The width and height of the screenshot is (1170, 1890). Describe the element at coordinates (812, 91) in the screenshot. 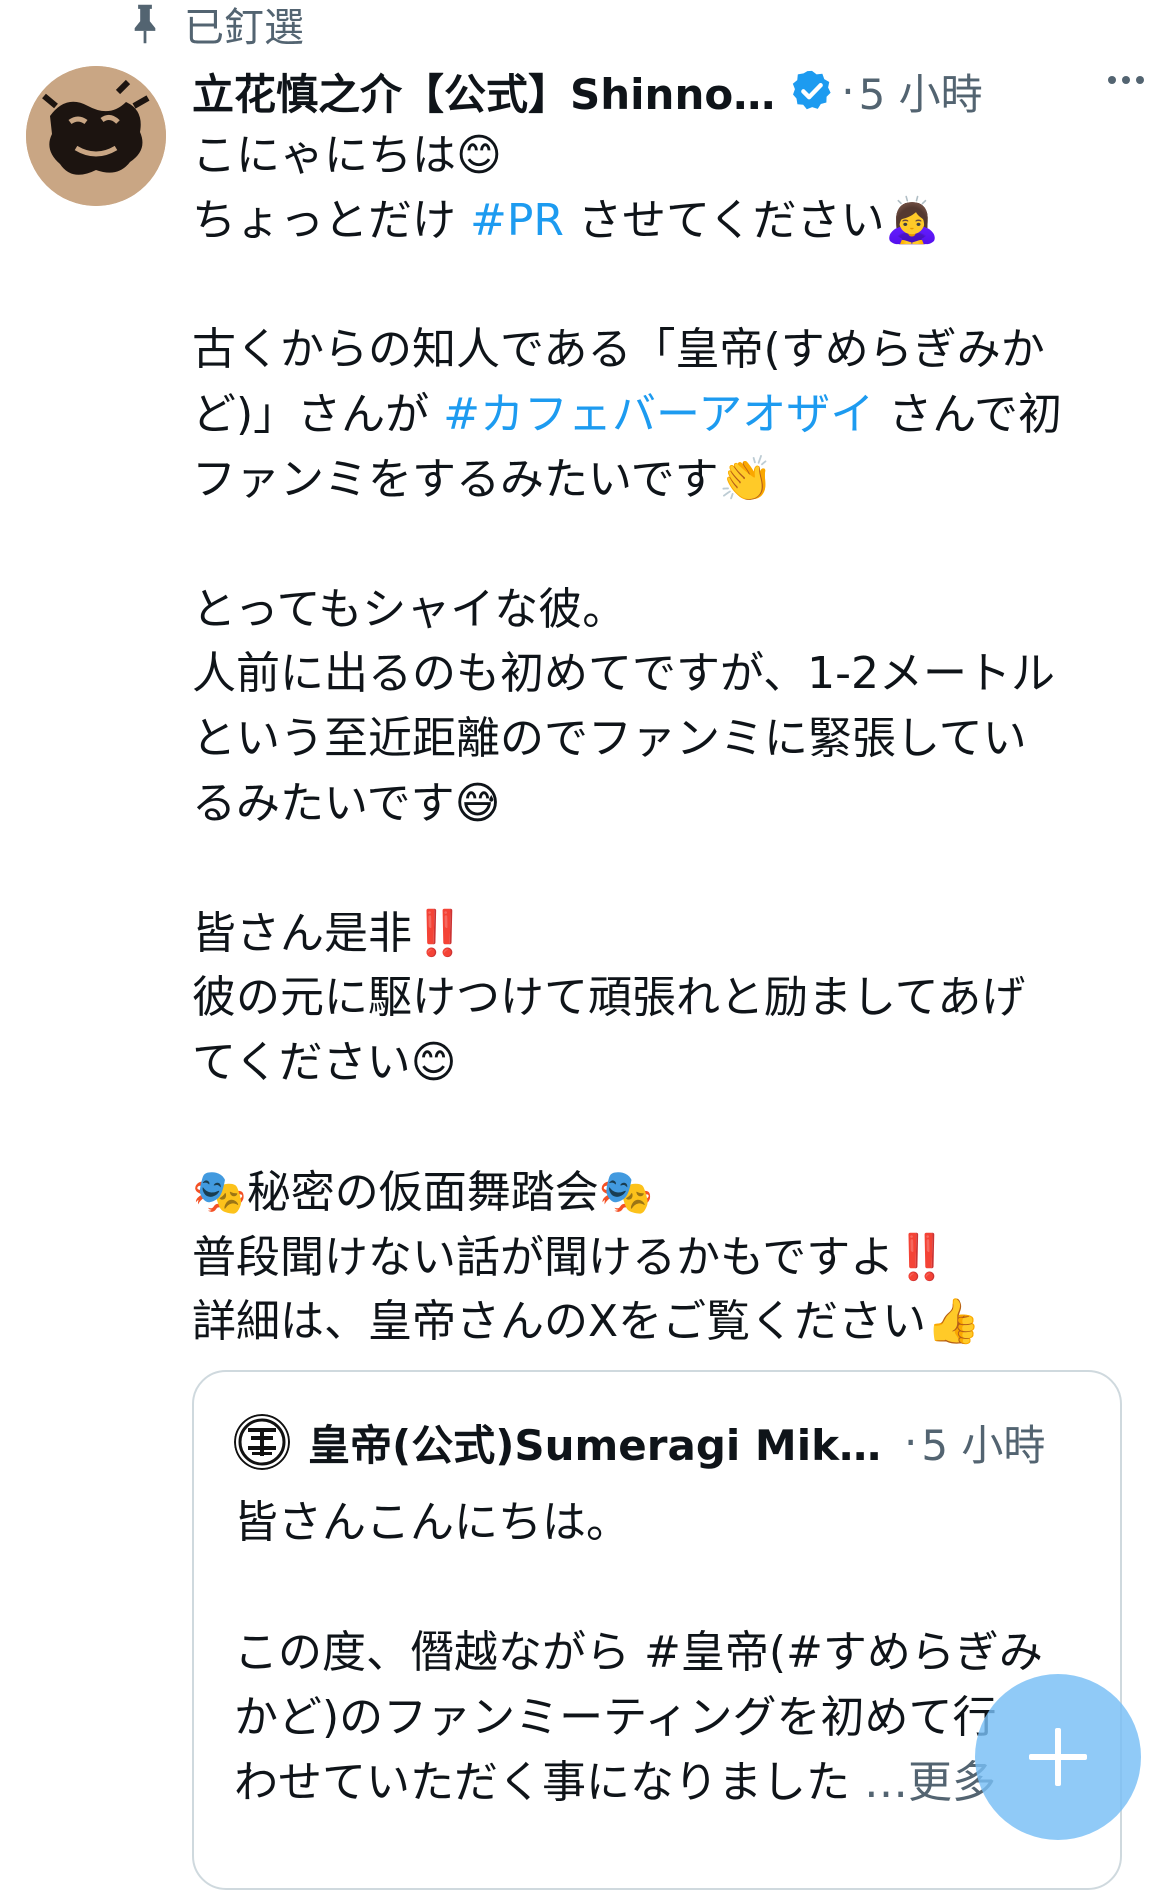

I see `verified-badge-icon` at that location.